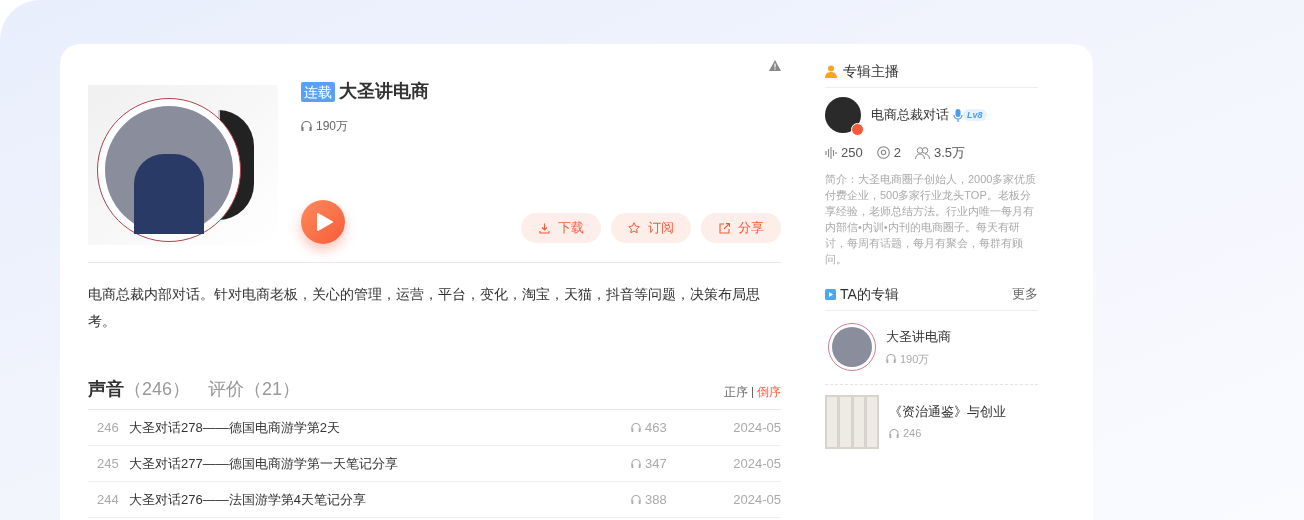 The image size is (1304, 520). I want to click on track-title: 大圣对话277——德国电商游学第一天笔记分享, so click(380, 463).